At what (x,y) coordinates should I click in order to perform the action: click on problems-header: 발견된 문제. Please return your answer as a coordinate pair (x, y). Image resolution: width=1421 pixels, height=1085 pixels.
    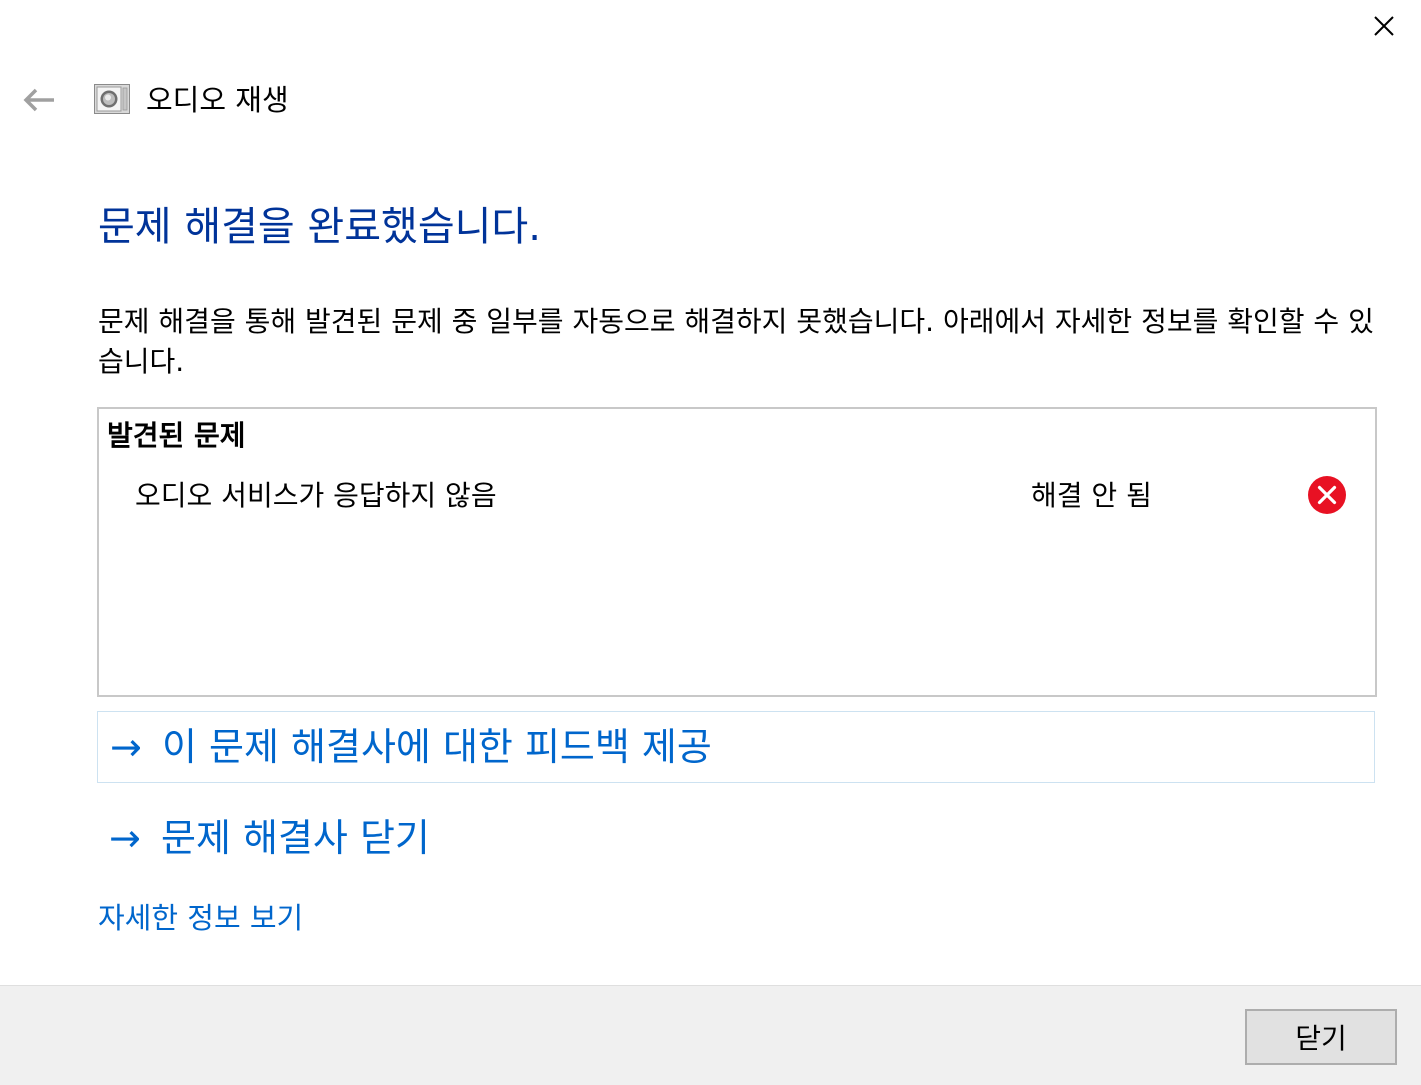
    Looking at the image, I should click on (176, 435).